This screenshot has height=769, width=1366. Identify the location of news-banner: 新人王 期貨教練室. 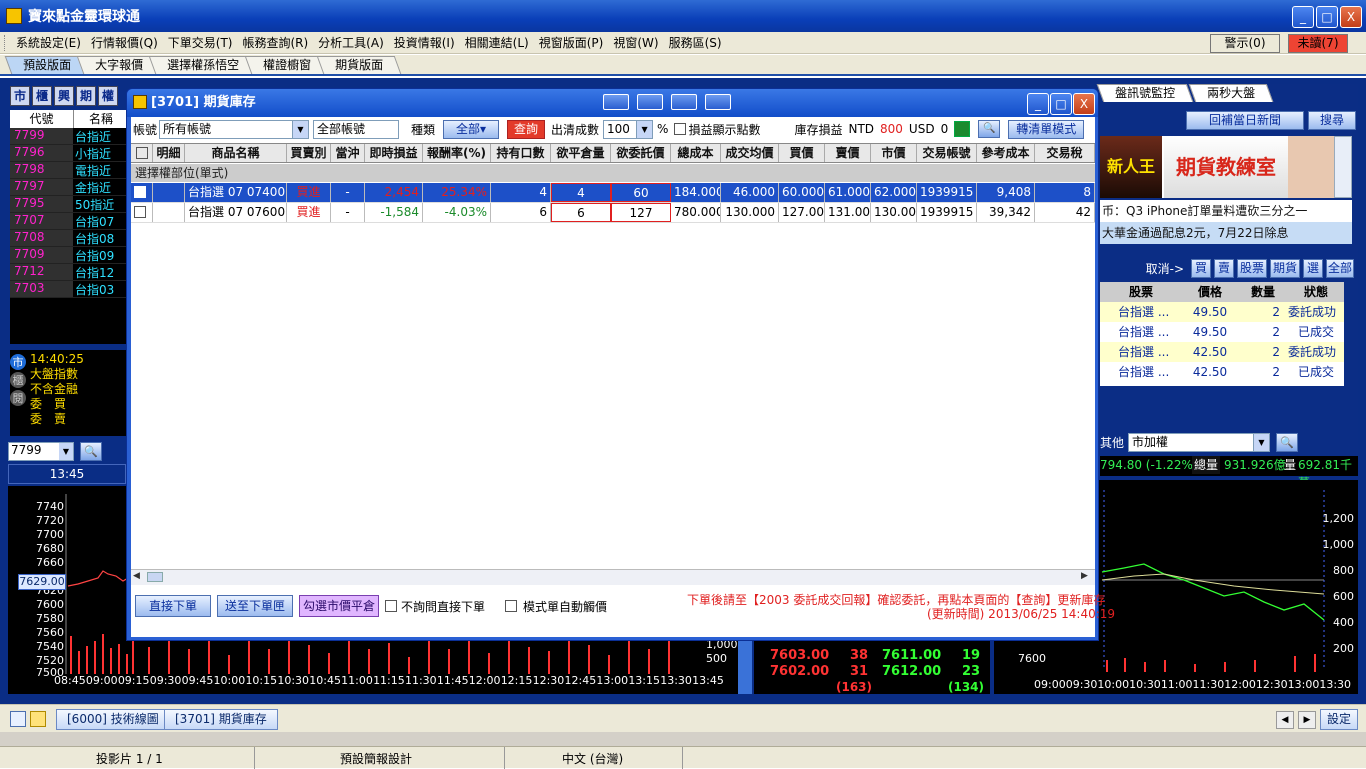
(1217, 167).